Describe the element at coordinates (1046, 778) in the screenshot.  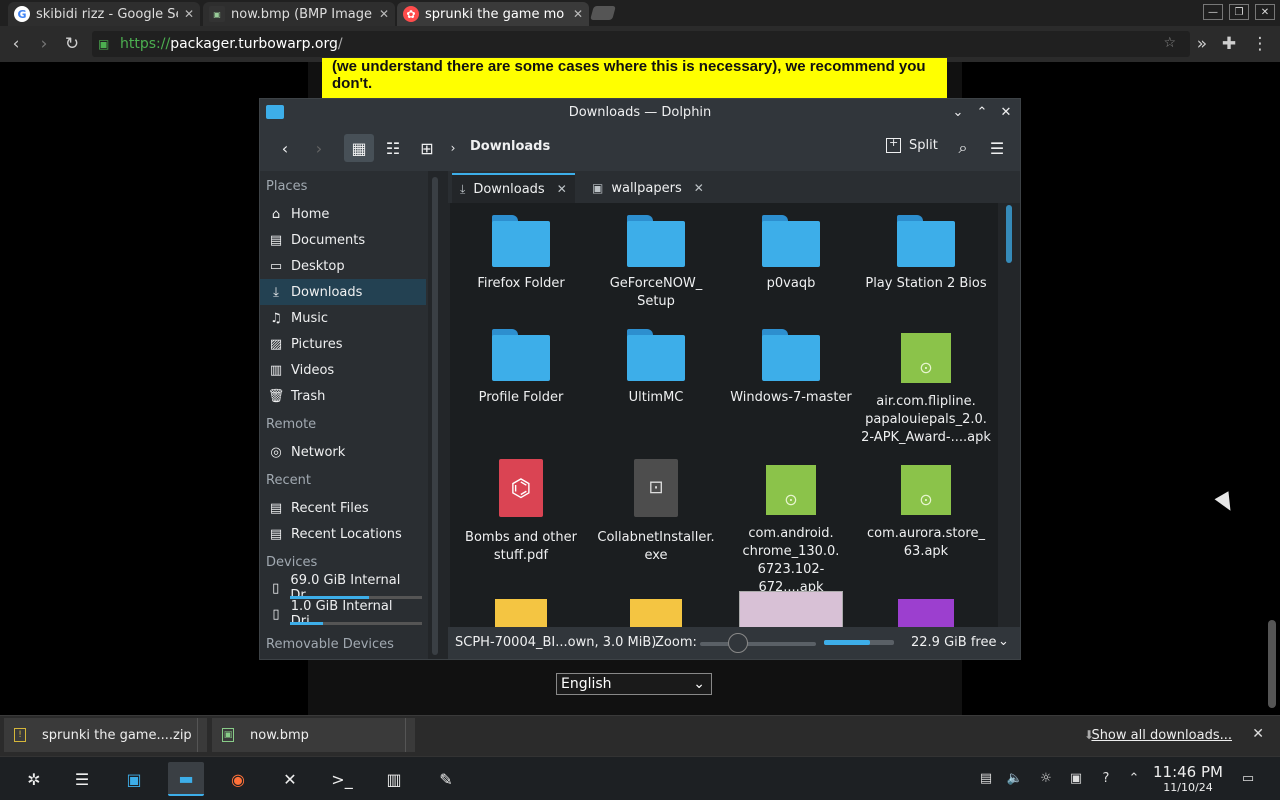
I see `brightness-icon: ☼` at that location.